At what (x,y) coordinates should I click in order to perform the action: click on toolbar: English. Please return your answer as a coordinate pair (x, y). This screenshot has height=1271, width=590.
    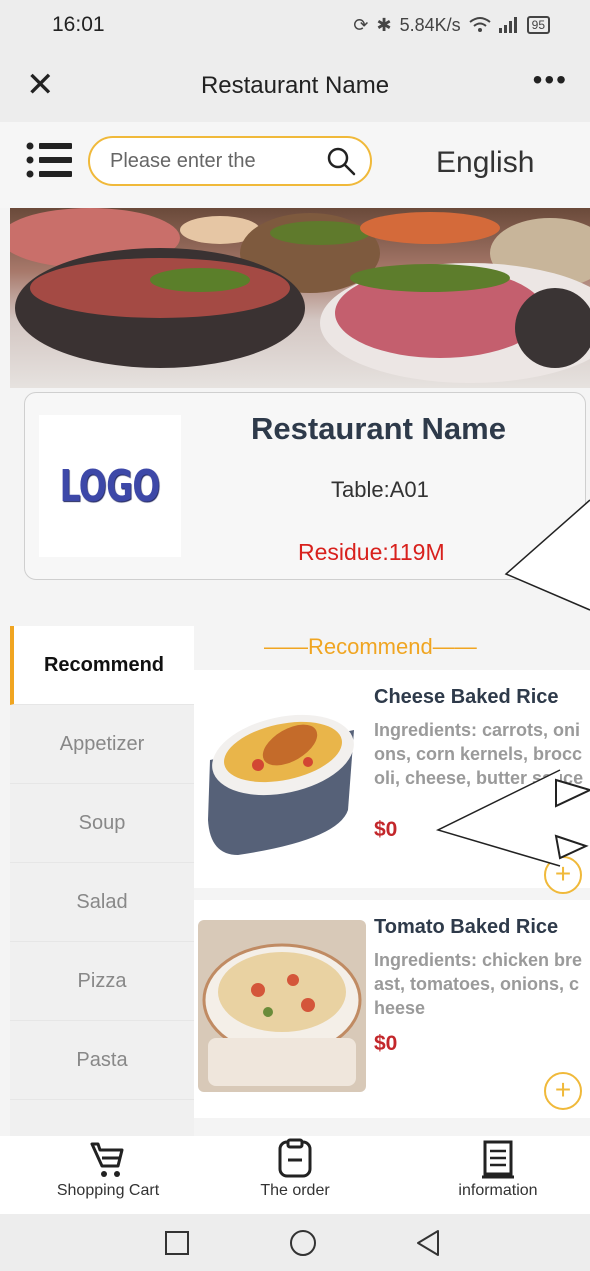
    Looking at the image, I should click on (295, 165).